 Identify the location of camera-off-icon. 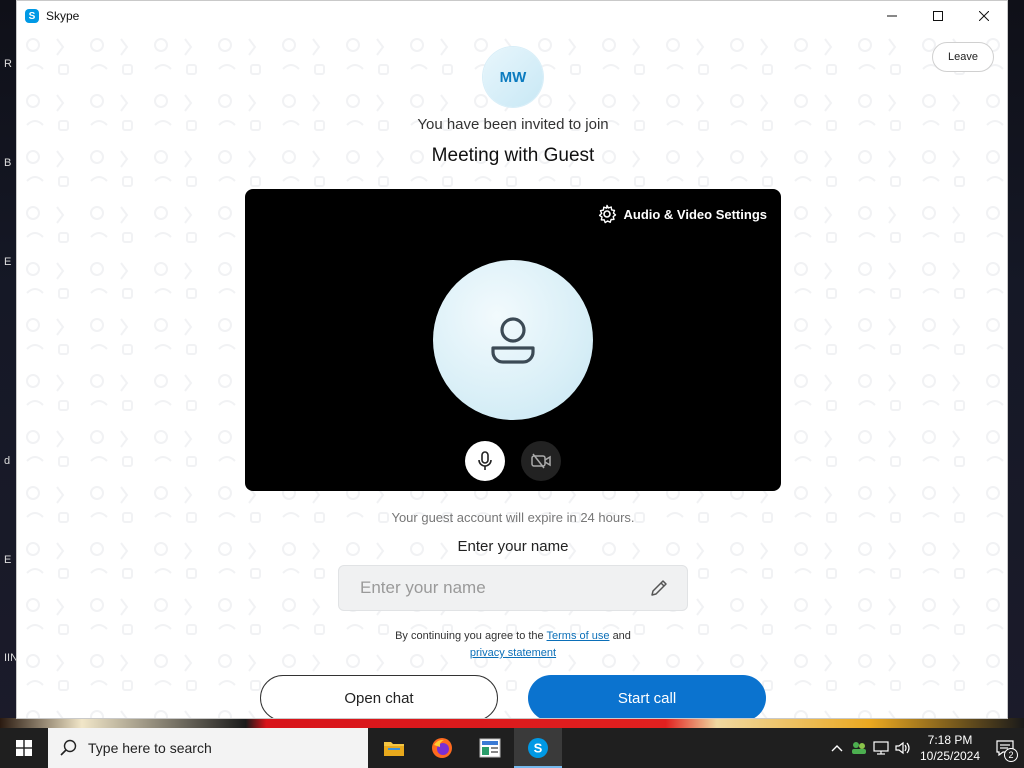
(541, 461).